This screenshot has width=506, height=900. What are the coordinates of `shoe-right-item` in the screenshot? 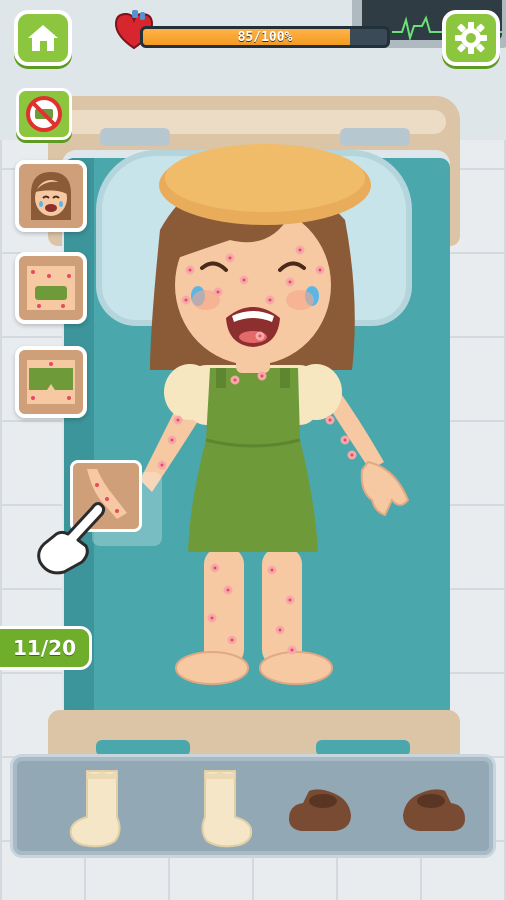 It's located at (435, 809).